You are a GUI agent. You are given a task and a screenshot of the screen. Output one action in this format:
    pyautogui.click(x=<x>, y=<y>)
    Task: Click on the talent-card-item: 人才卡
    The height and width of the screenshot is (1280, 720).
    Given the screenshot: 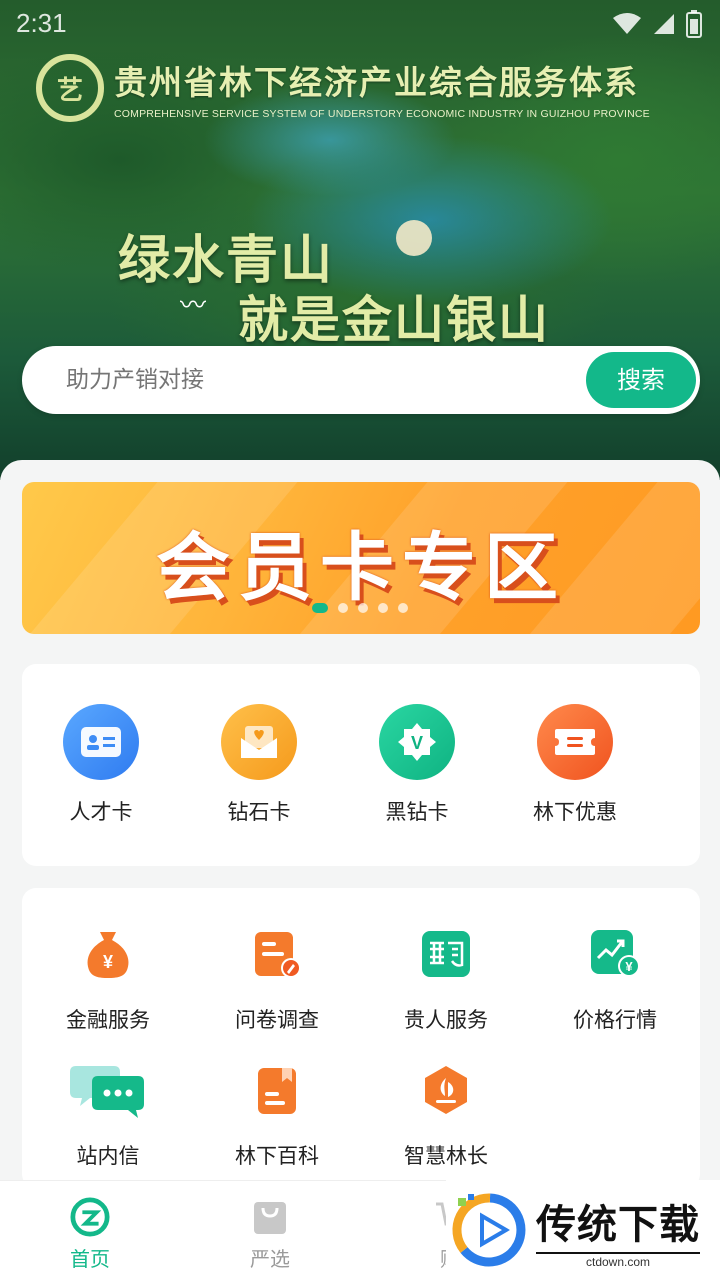 What is the action you would take?
    pyautogui.click(x=101, y=745)
    